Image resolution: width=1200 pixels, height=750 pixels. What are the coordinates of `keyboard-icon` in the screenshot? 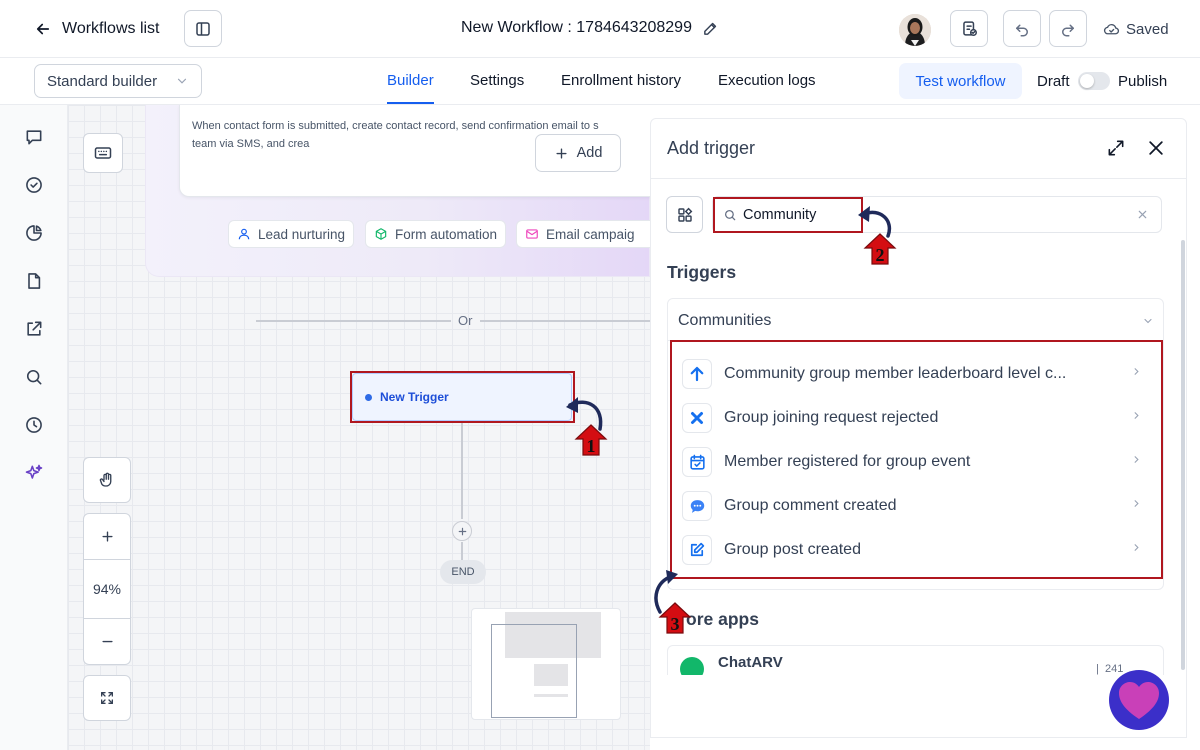 It's located at (103, 153).